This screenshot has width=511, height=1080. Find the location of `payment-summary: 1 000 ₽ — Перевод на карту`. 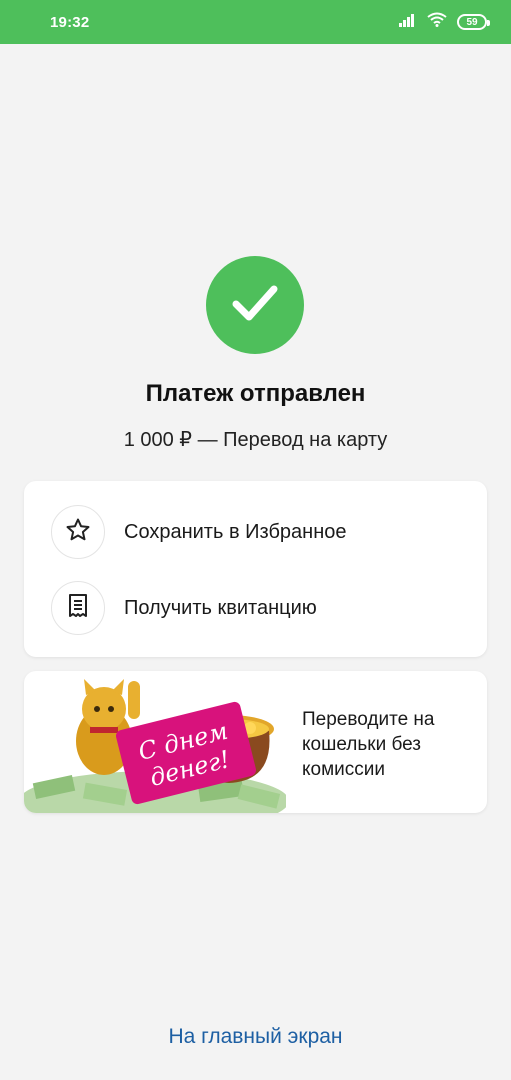

payment-summary: 1 000 ₽ — Перевод на карту is located at coordinates (255, 440).